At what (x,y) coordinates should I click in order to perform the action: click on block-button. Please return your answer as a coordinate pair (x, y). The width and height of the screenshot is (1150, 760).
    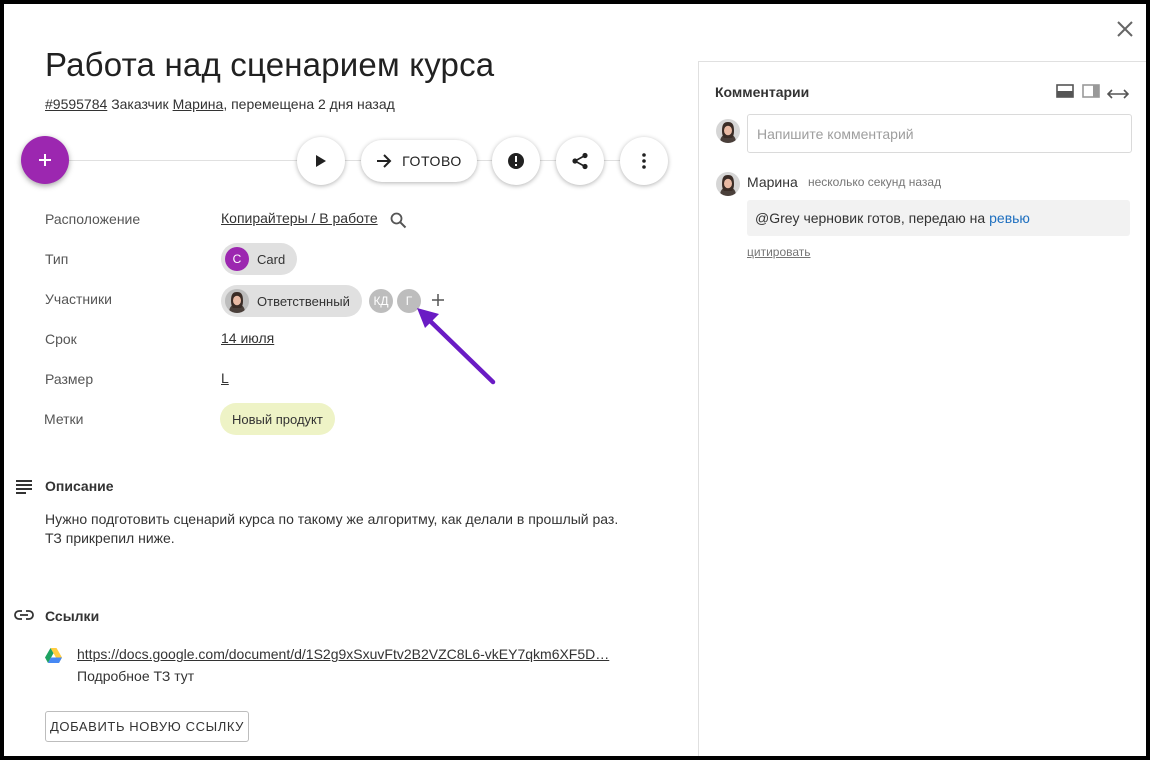
    Looking at the image, I should click on (516, 161).